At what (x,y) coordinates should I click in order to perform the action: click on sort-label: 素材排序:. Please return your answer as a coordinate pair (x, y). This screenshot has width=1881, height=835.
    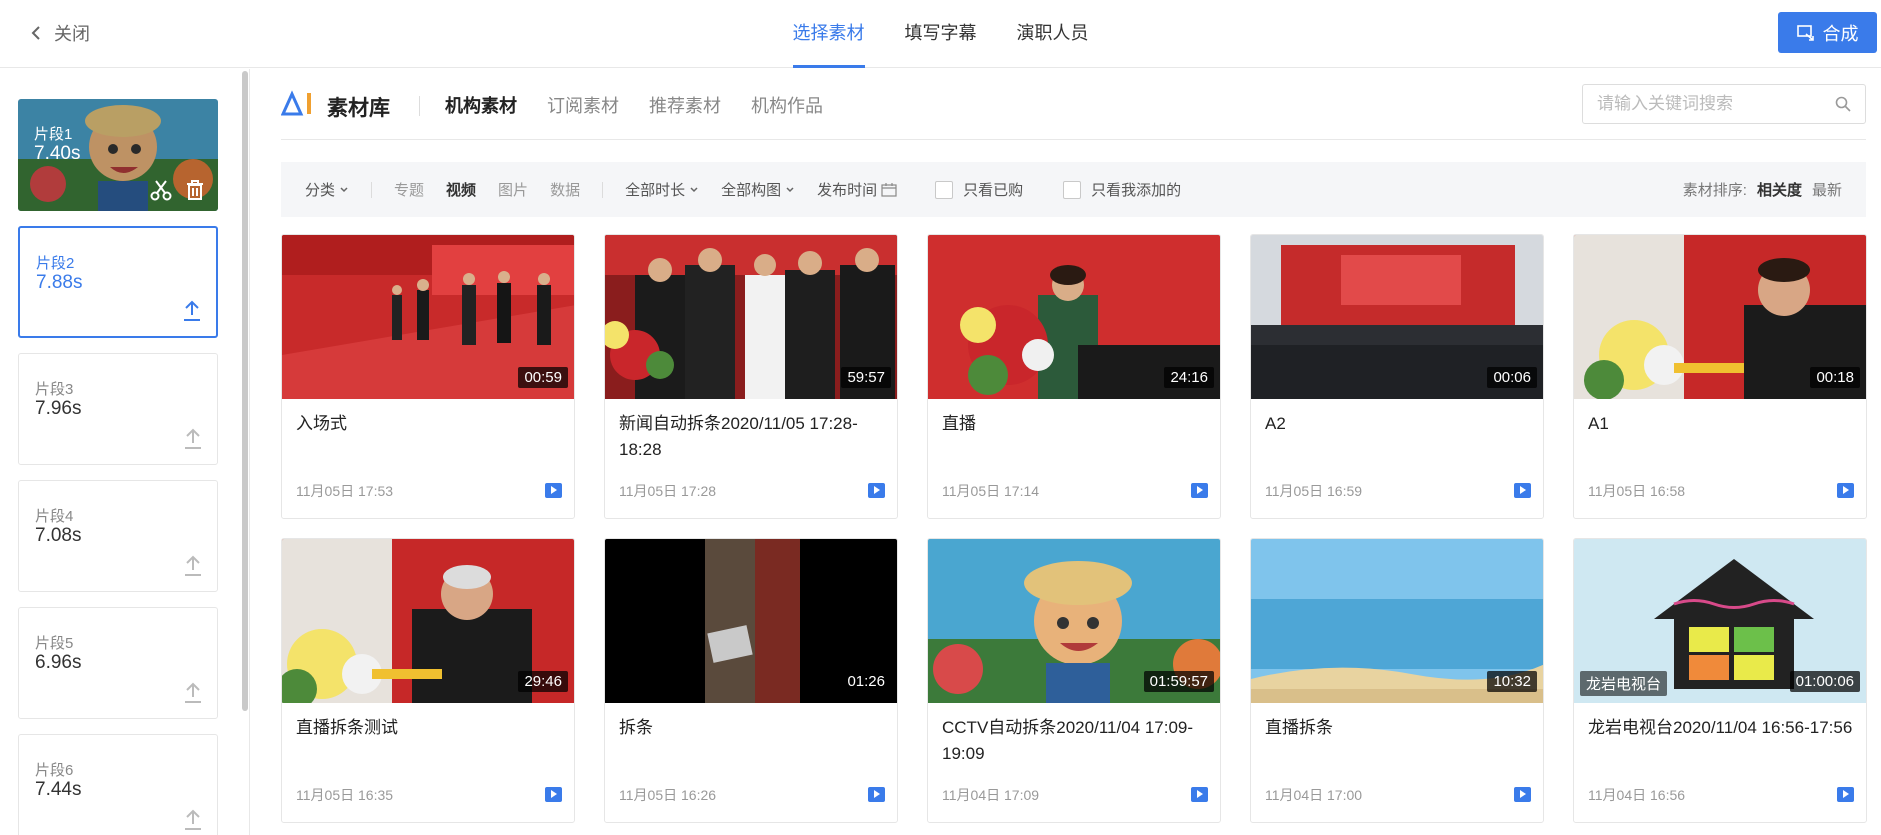
    Looking at the image, I should click on (1714, 190).